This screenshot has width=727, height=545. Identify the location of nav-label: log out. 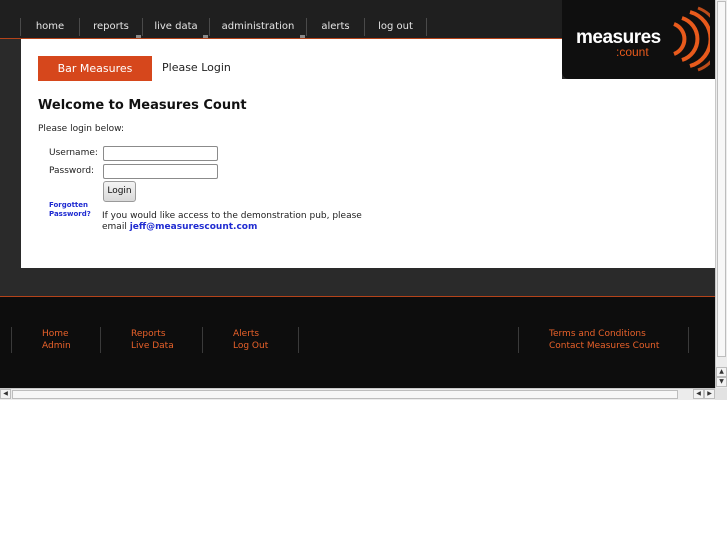
(395, 26).